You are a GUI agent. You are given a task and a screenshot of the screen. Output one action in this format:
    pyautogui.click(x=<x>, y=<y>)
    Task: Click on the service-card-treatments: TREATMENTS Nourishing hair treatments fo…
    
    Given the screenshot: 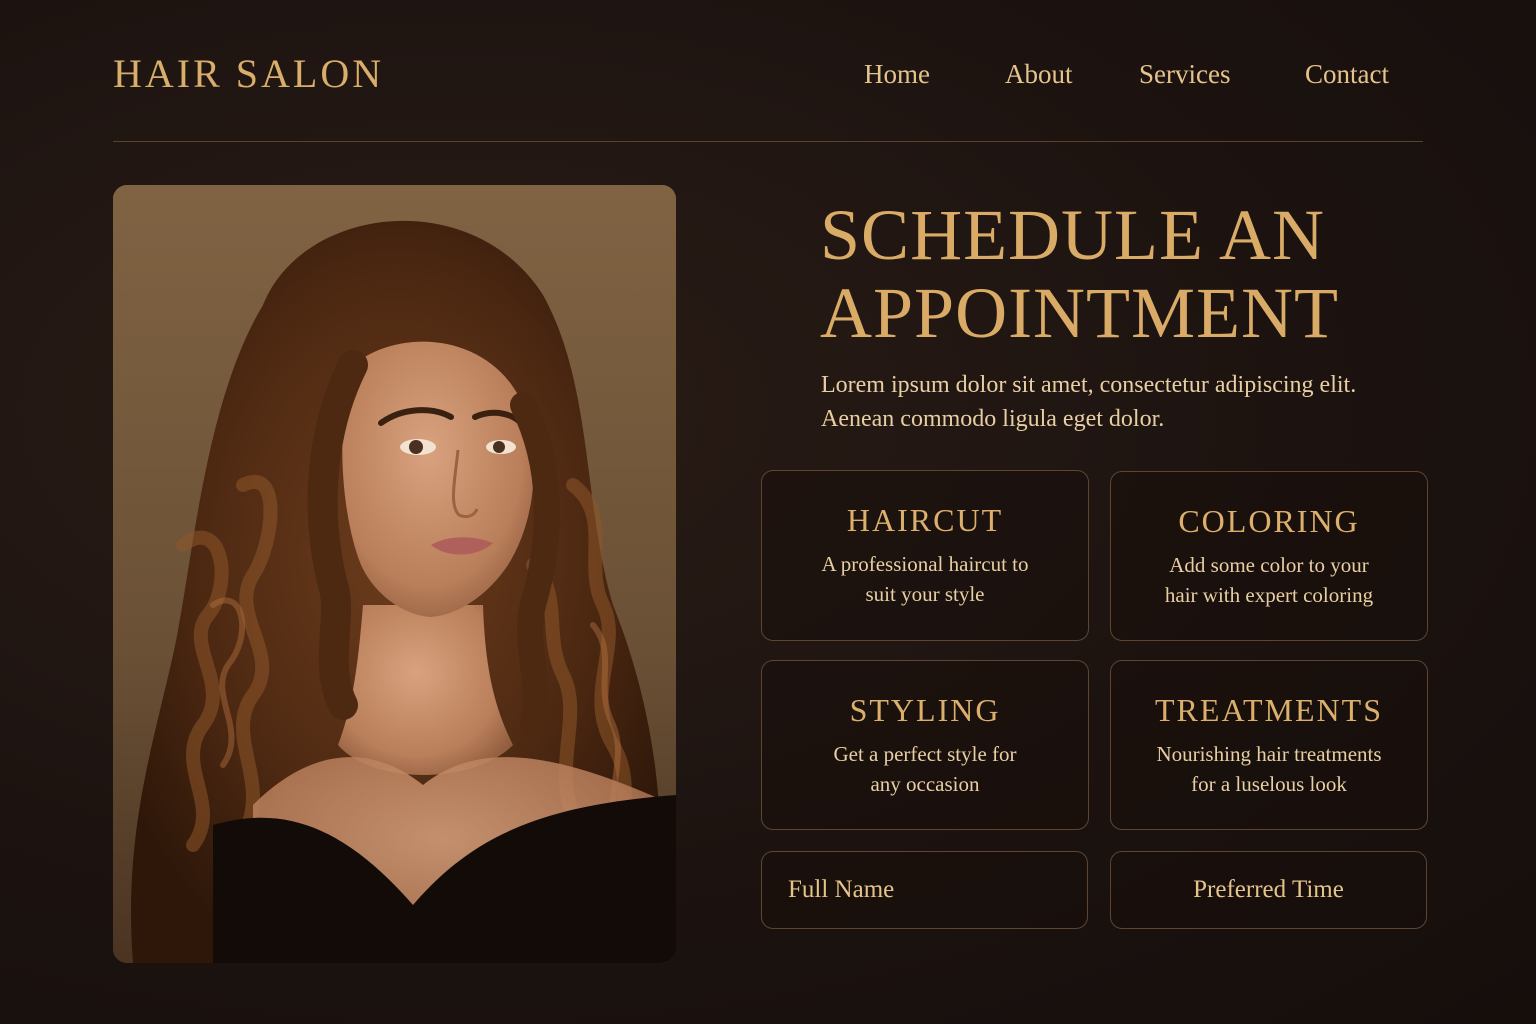 What is the action you would take?
    pyautogui.click(x=1269, y=745)
    